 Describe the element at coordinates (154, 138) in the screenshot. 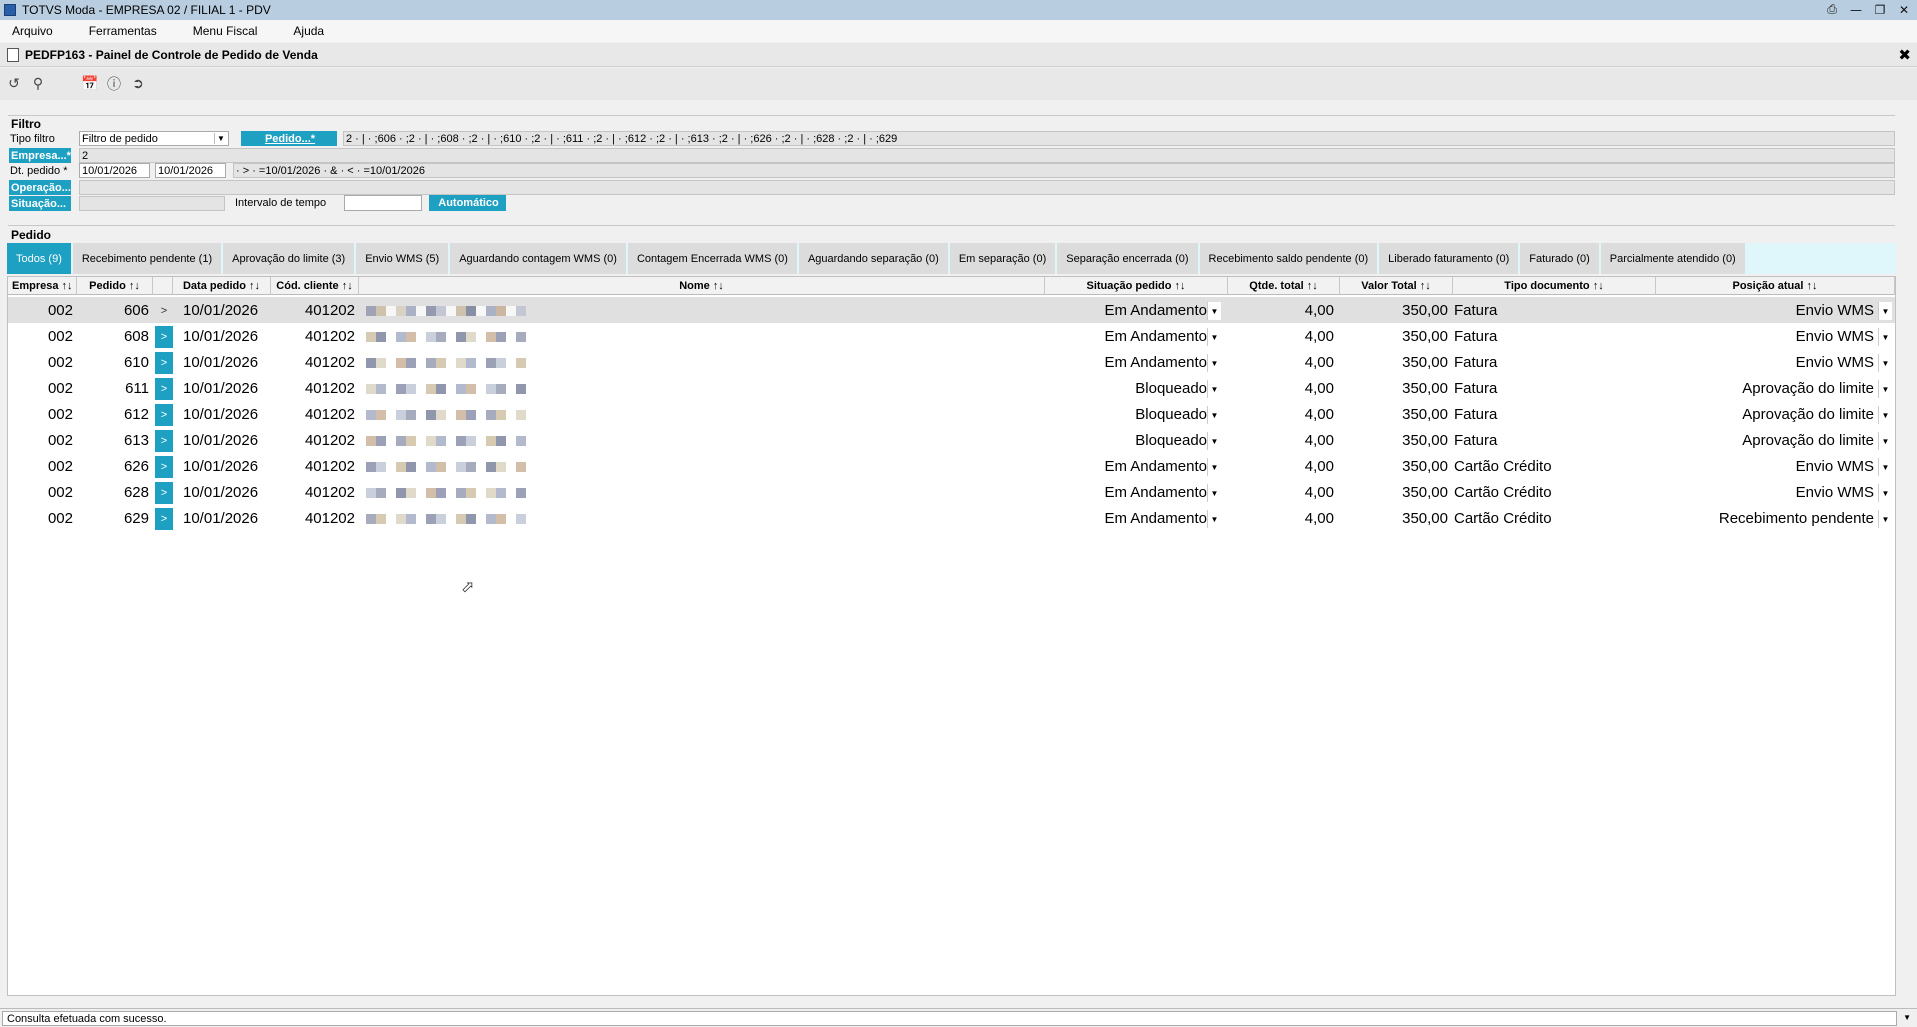

I see `tipo-filtro-select: Filtro de pedido ▼` at that location.